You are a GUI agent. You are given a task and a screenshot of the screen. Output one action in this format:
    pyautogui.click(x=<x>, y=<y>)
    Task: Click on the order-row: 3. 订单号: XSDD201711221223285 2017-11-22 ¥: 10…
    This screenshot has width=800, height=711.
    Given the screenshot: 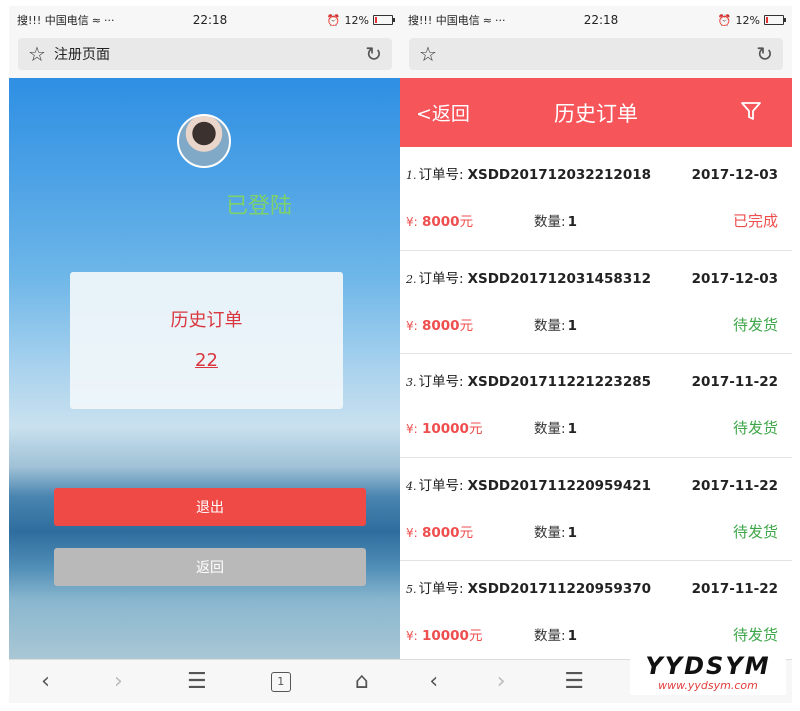 What is the action you would take?
    pyautogui.click(x=596, y=406)
    